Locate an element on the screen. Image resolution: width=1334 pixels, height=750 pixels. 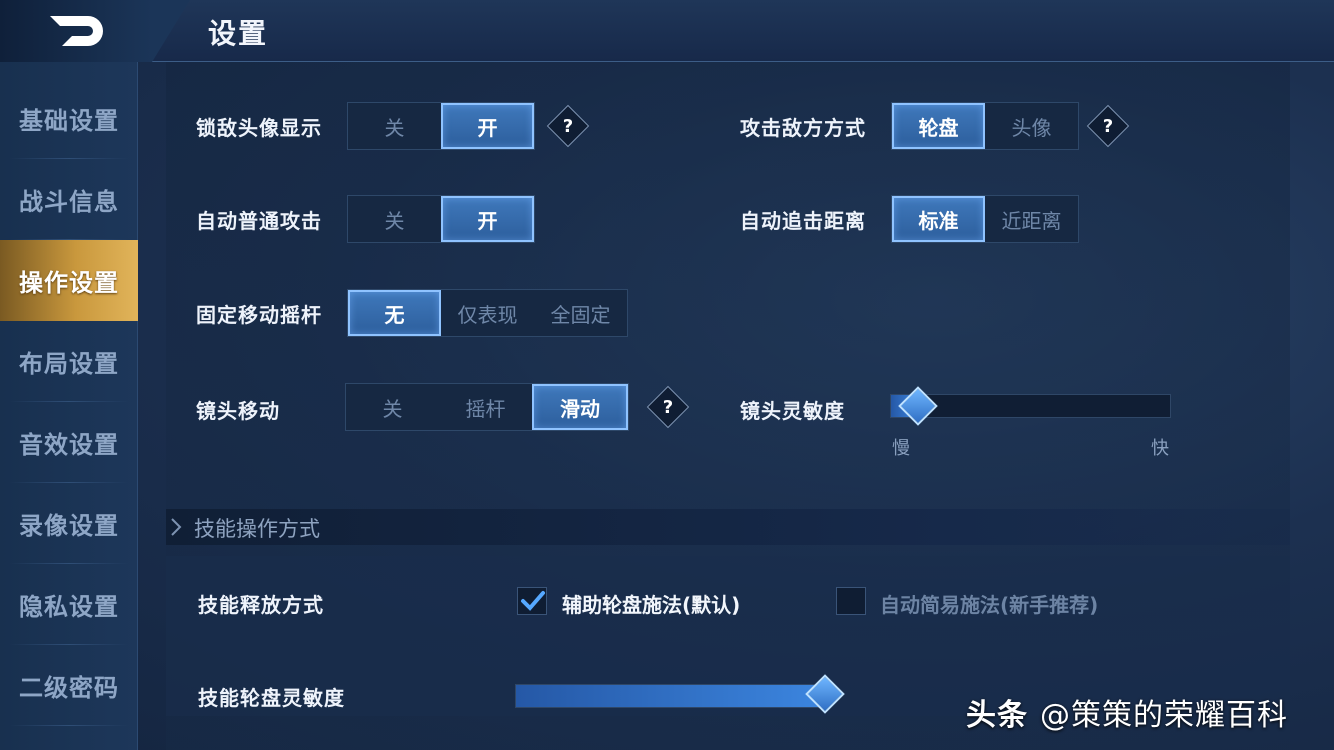
lock-avatar-on: 开 is located at coordinates (487, 126).